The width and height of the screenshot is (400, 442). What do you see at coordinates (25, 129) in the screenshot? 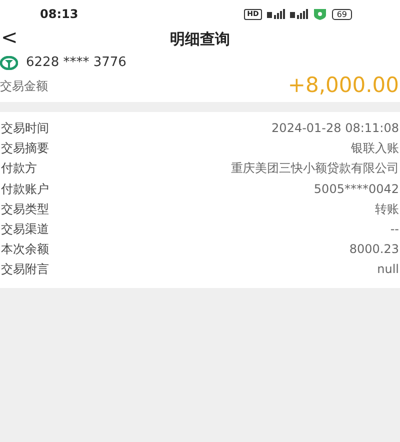
I see `detail-label: 交易时间` at bounding box center [25, 129].